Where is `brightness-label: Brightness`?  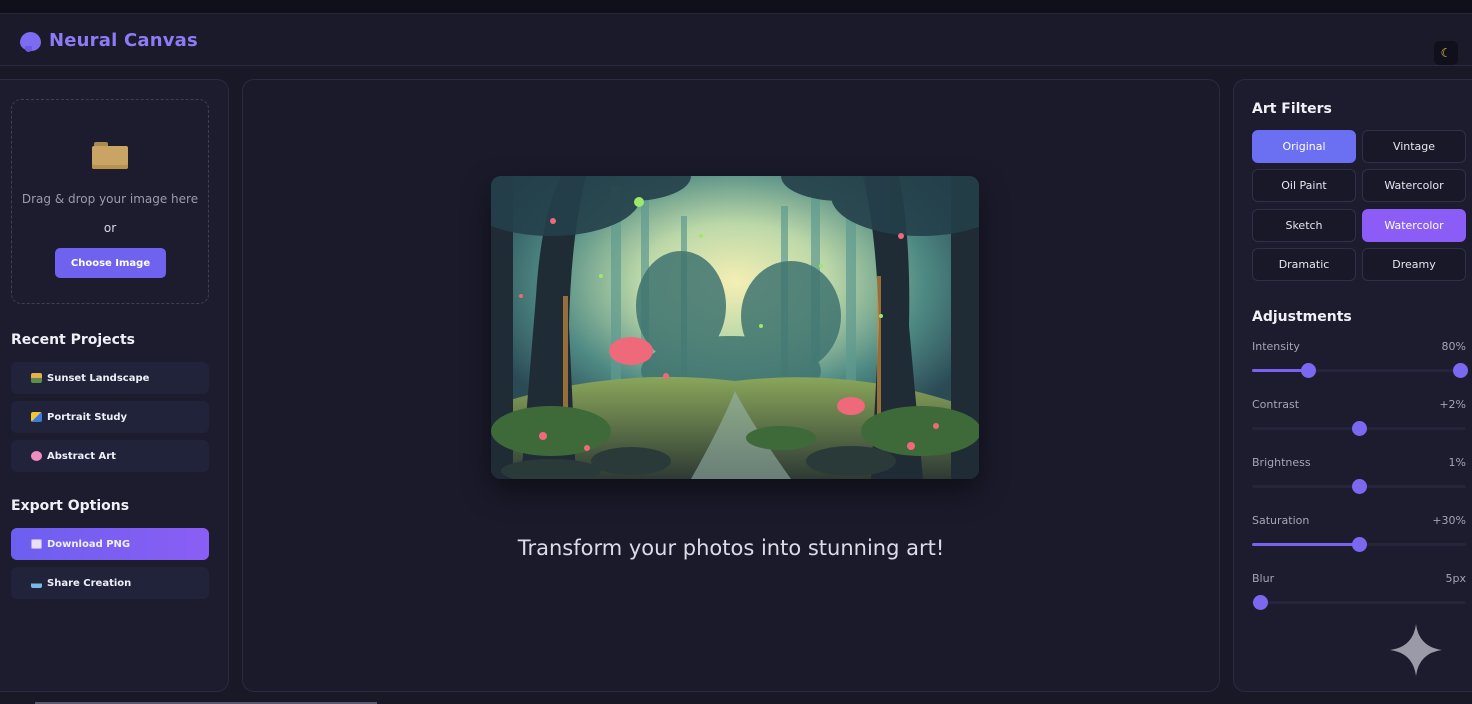 brightness-label: Brightness is located at coordinates (1281, 462).